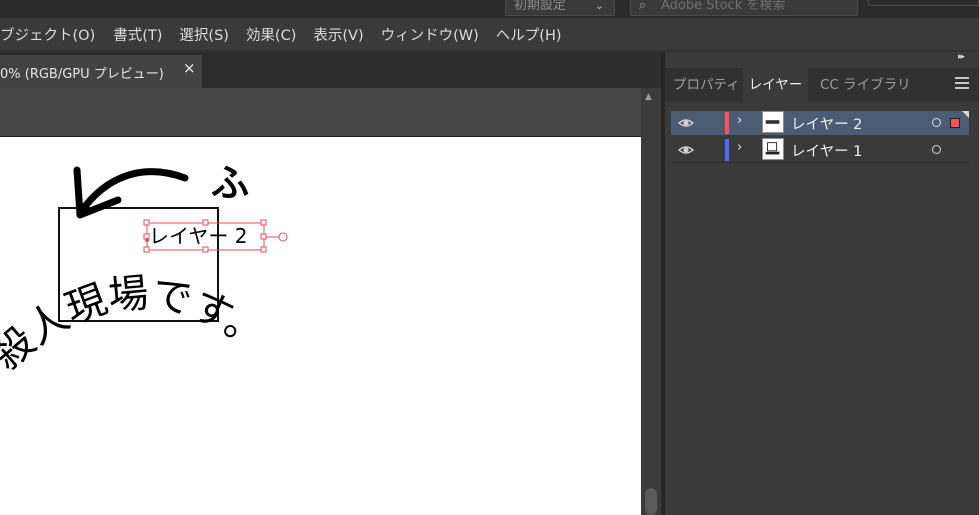 This screenshot has width=979, height=515. What do you see at coordinates (283, 237) in the screenshot?
I see `text-out-port` at bounding box center [283, 237].